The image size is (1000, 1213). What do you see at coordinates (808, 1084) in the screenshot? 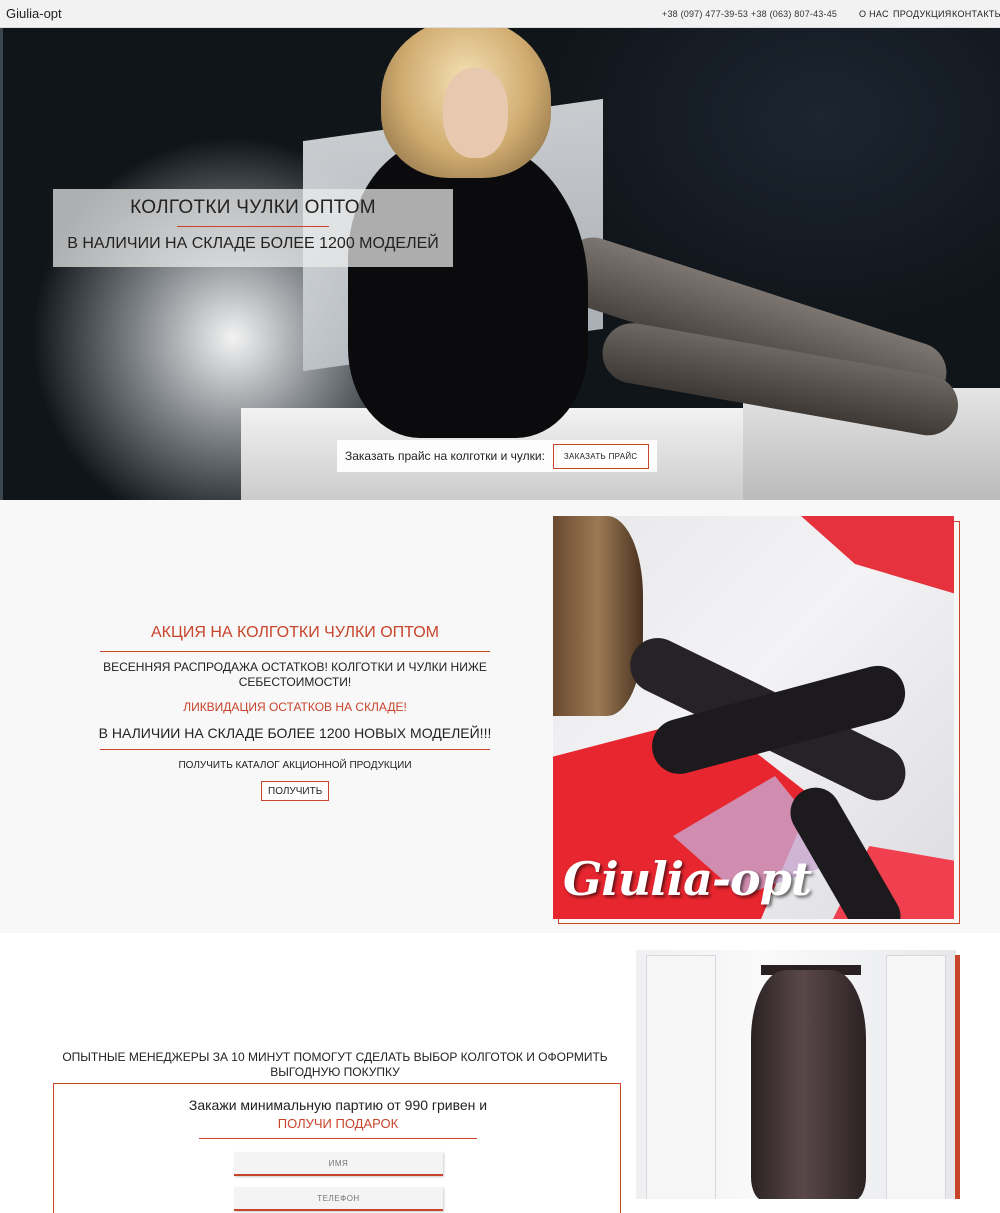
I see `tights-model` at bounding box center [808, 1084].